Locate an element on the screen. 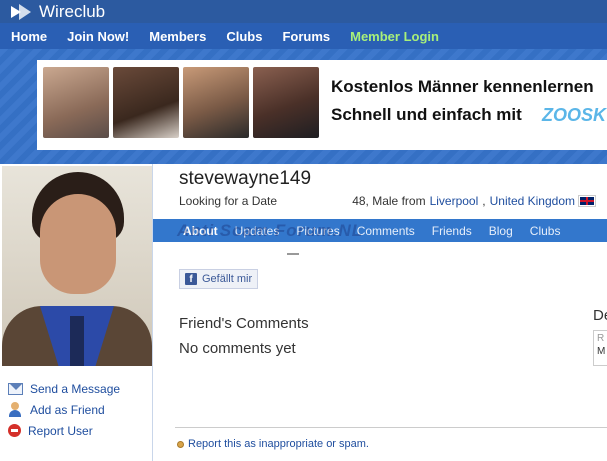 The height and width of the screenshot is (461, 607). send-message-link: Send a Message is located at coordinates (64, 388).